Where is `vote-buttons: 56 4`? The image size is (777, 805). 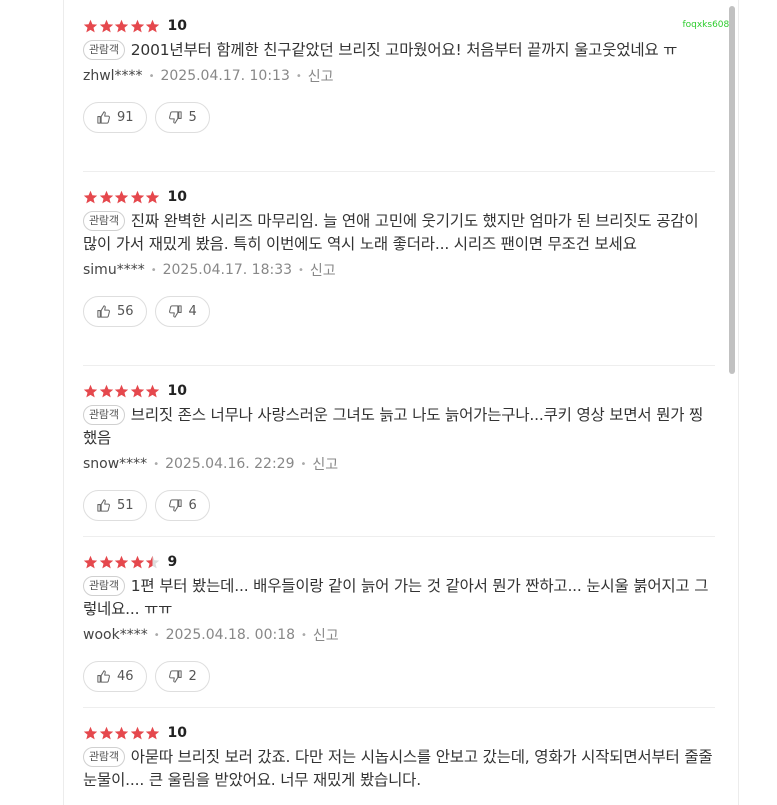
vote-buttons: 56 4 is located at coordinates (399, 311).